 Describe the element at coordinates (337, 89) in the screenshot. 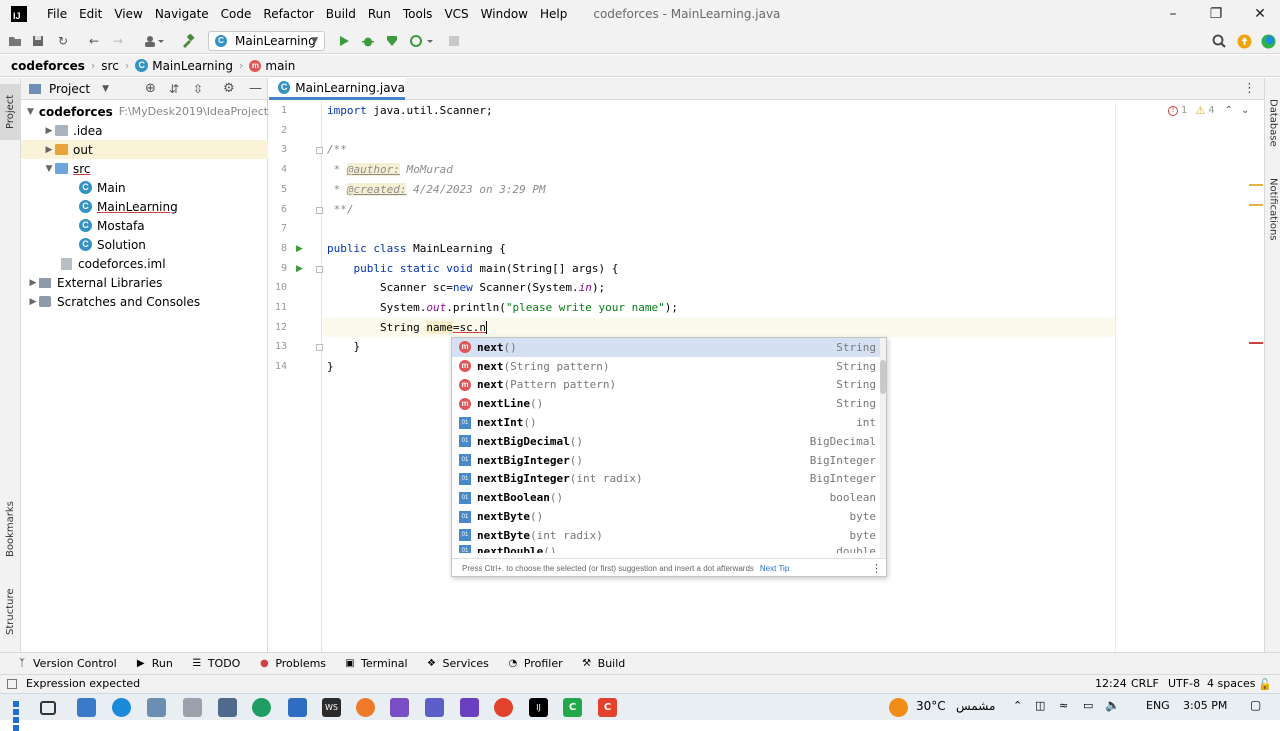

I see `tab-mainlearning-java: C MainLearning.java` at that location.